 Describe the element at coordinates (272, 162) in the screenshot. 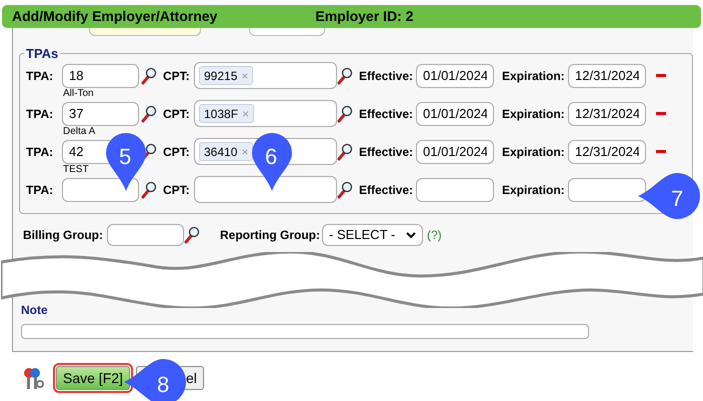

I see `step-callout-tooltip: 6` at that location.